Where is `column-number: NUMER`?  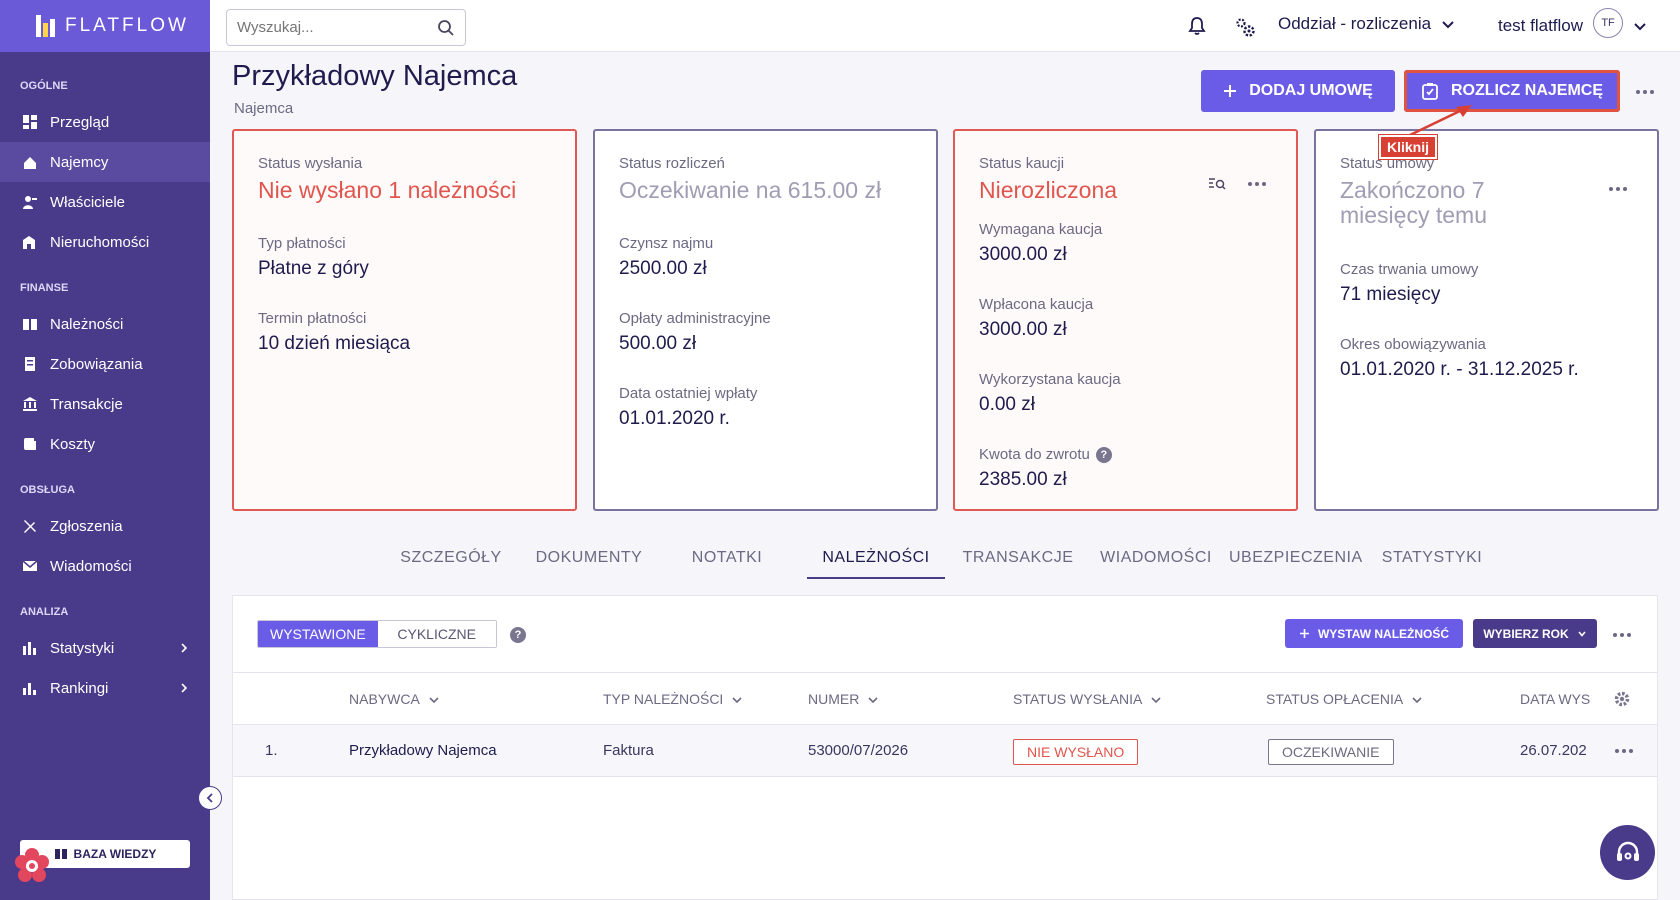
column-number: NUMER is located at coordinates (843, 699).